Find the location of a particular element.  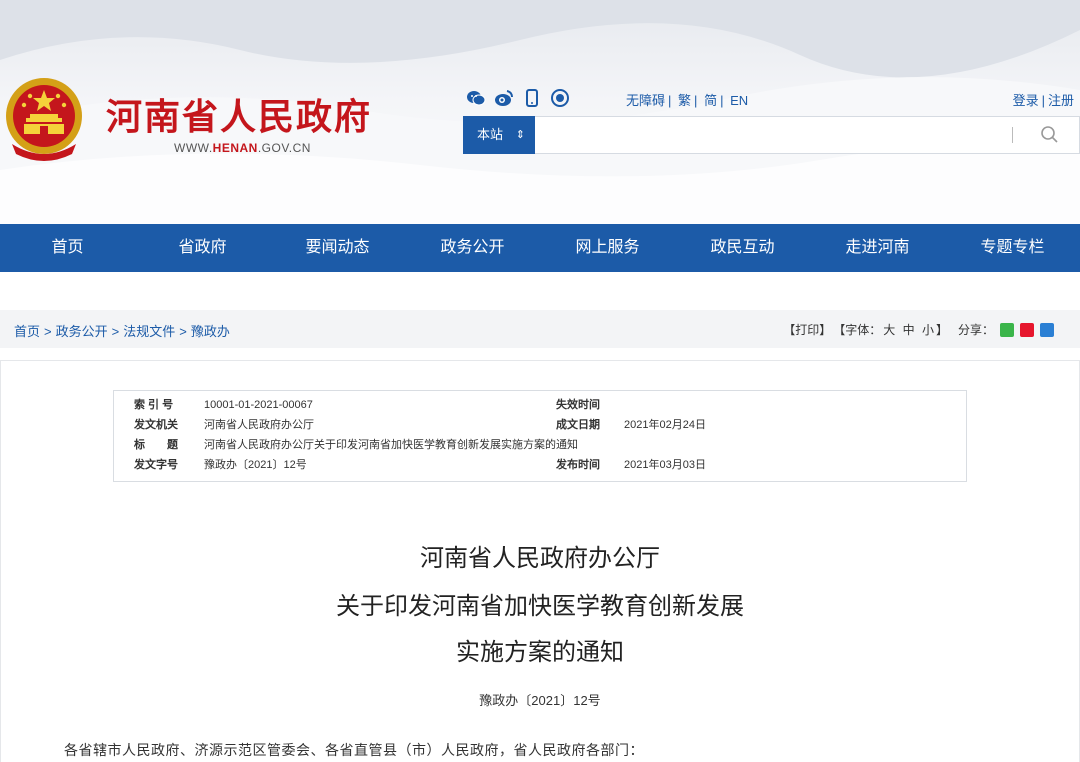

search-divider is located at coordinates (1012, 135).